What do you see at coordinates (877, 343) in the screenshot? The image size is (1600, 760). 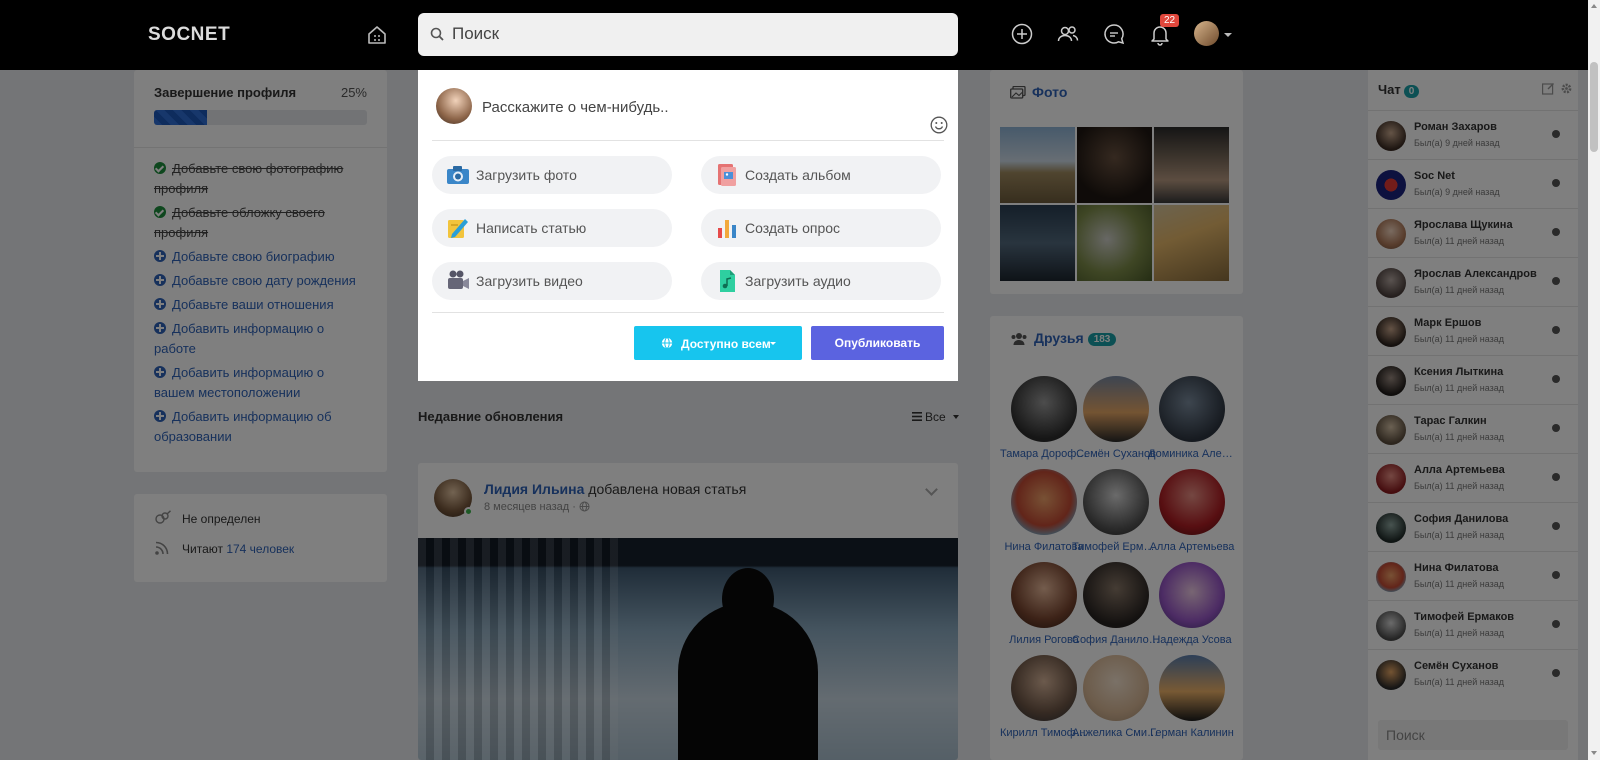 I see `publish-button: Опубликовать` at bounding box center [877, 343].